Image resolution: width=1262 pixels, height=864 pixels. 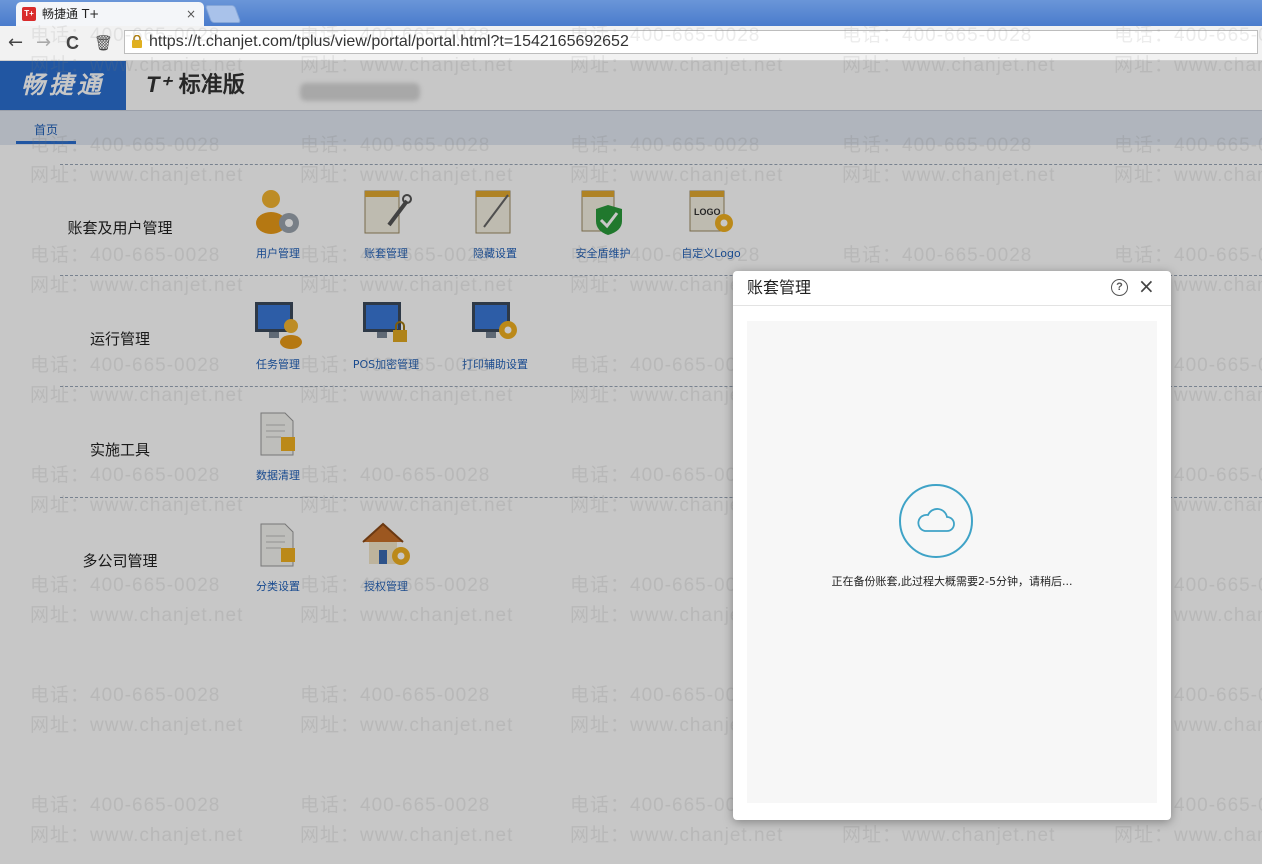 I want to click on reload-icon: C, so click(x=72, y=43).